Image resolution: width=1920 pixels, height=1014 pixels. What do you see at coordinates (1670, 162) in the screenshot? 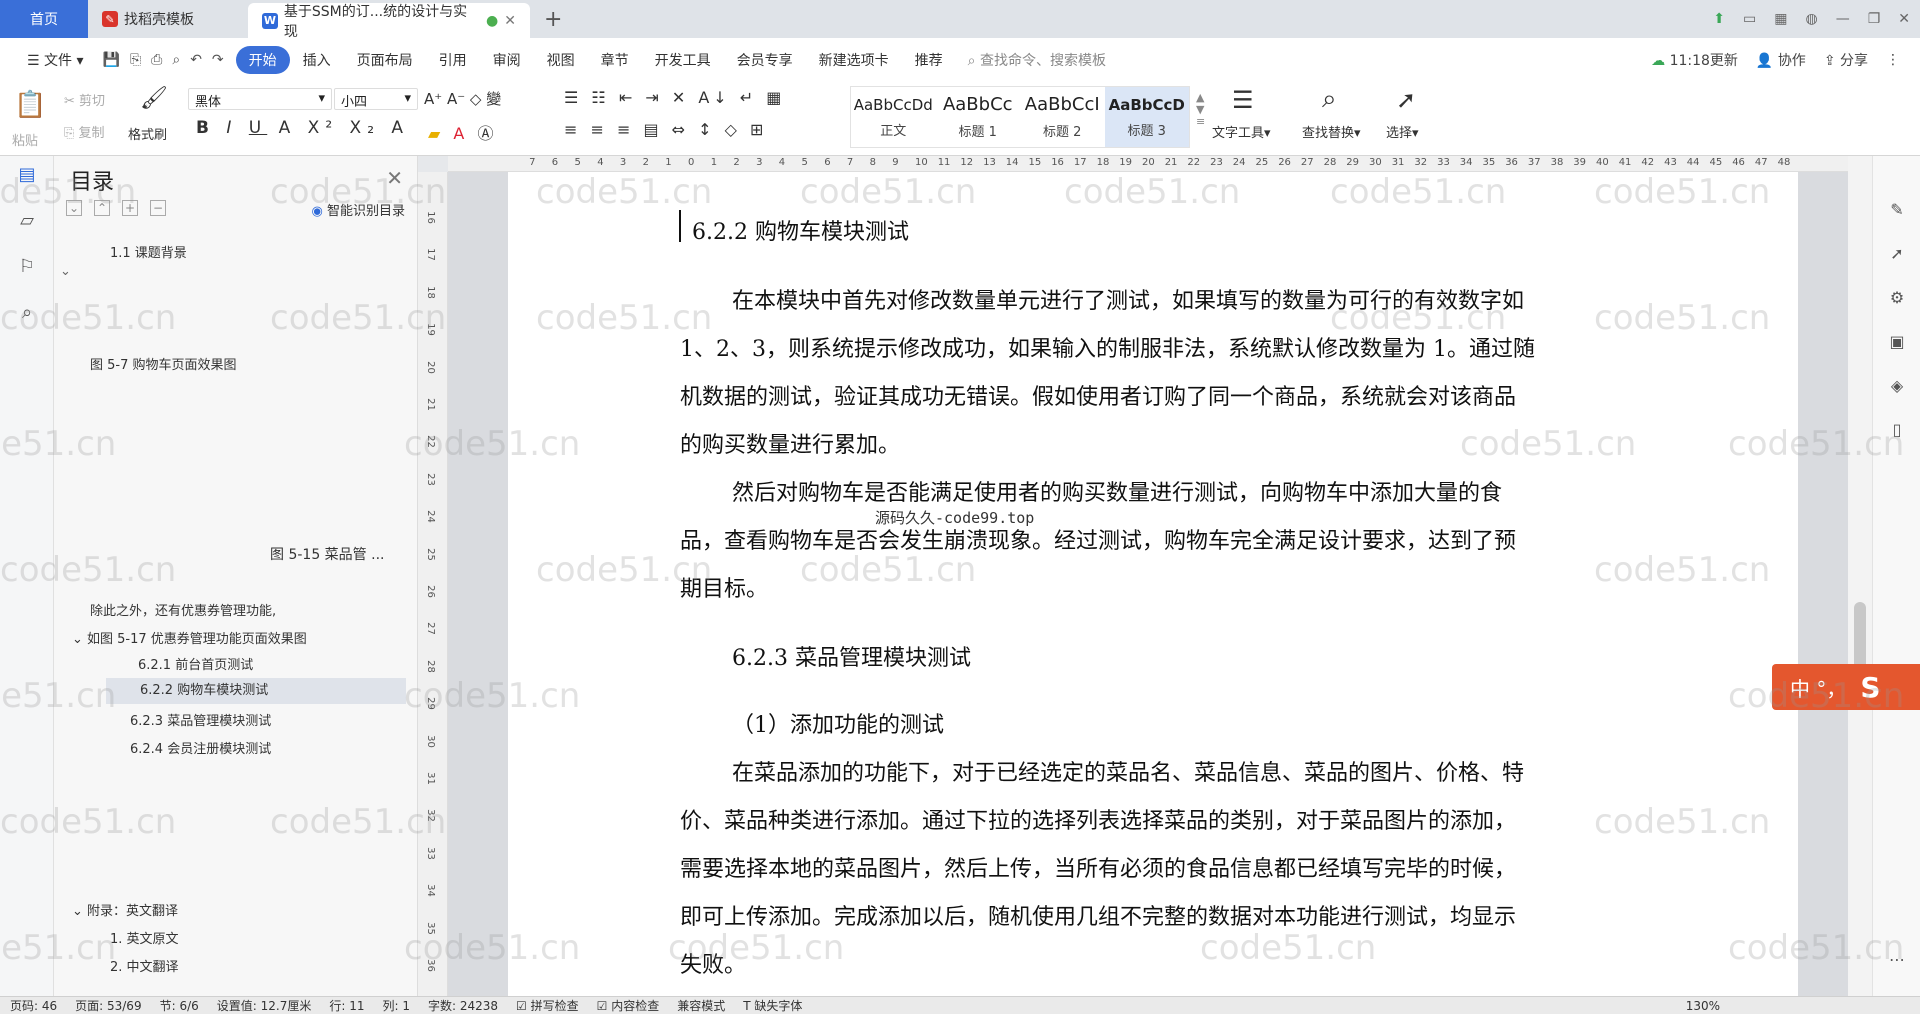
I see `ruler-tick: 43` at bounding box center [1670, 162].